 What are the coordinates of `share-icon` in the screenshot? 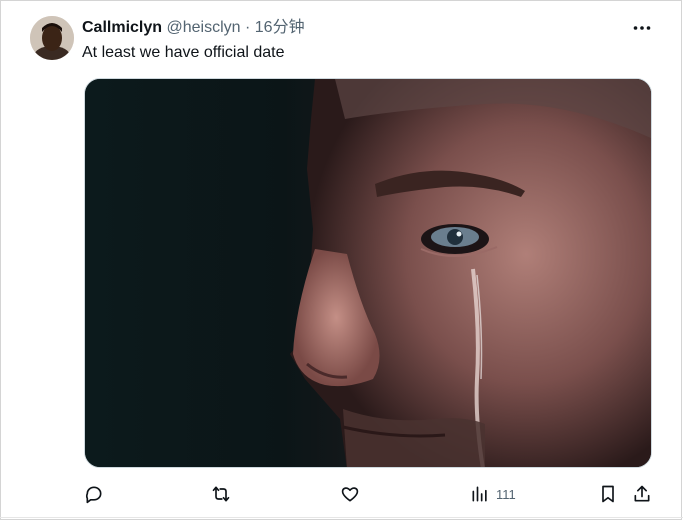 It's located at (642, 493).